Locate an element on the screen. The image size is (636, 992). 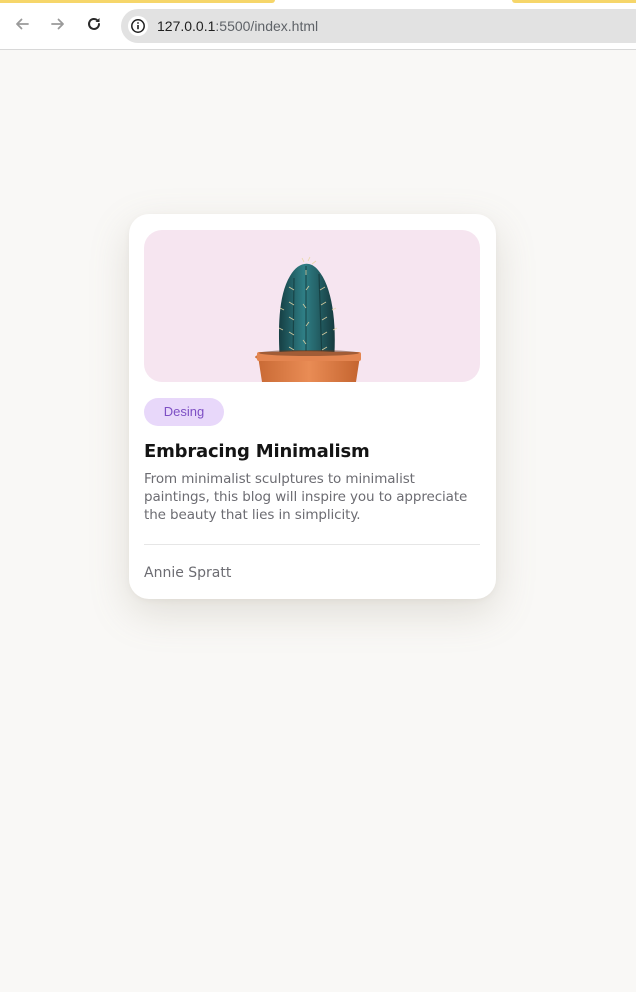
category-tag: Desing is located at coordinates (184, 412).